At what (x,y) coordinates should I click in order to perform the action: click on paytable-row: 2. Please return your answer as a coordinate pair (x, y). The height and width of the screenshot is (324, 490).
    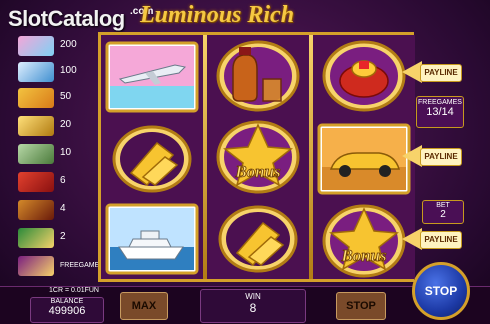
    Looking at the image, I should click on (56, 238).